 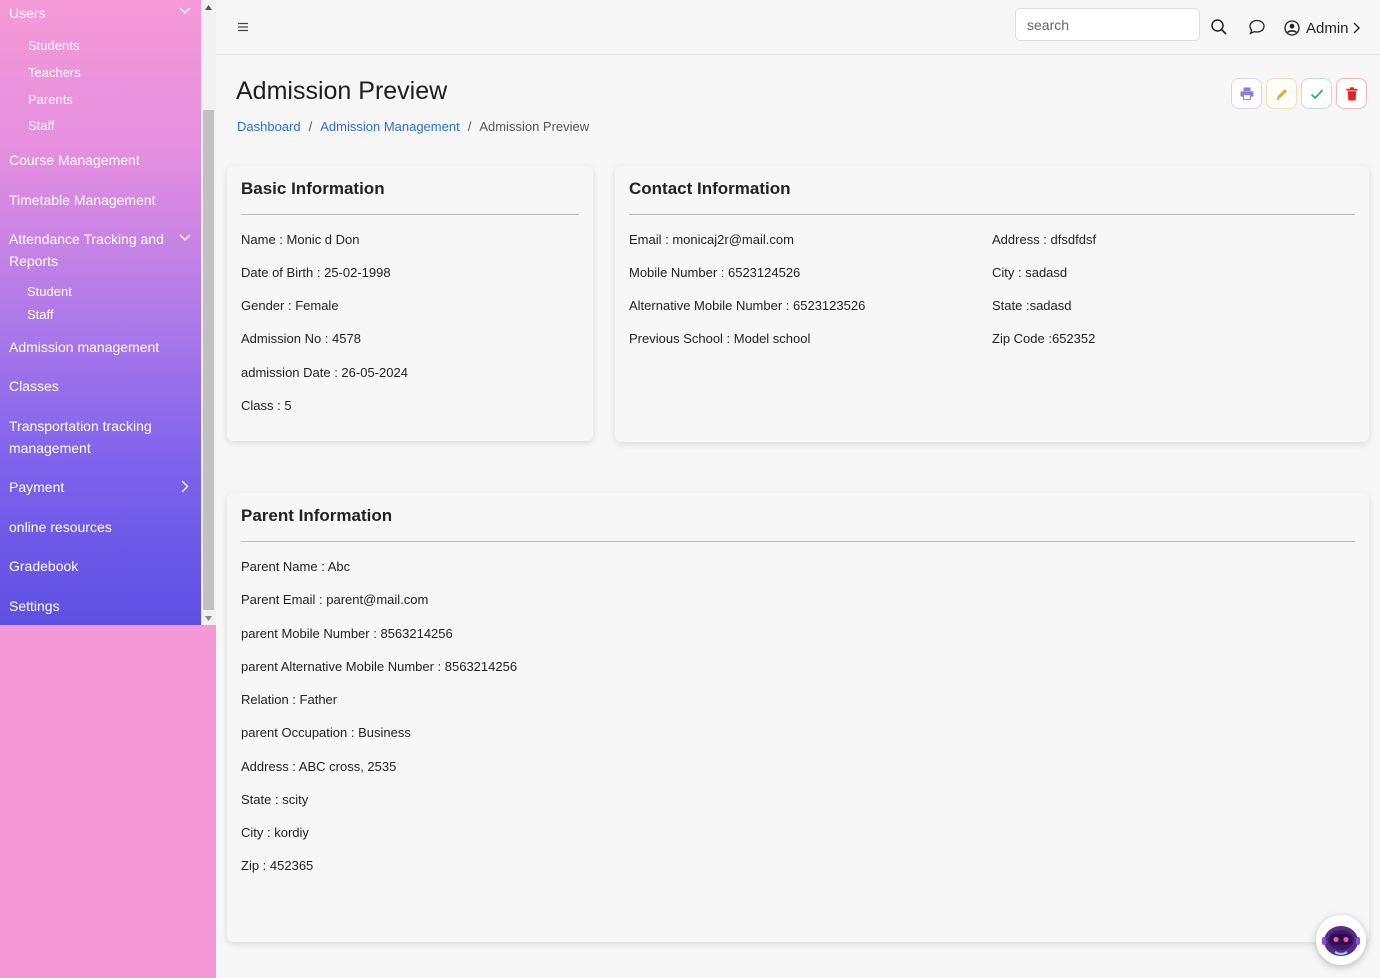 I want to click on field-city: City : sadasd, so click(x=1030, y=272).